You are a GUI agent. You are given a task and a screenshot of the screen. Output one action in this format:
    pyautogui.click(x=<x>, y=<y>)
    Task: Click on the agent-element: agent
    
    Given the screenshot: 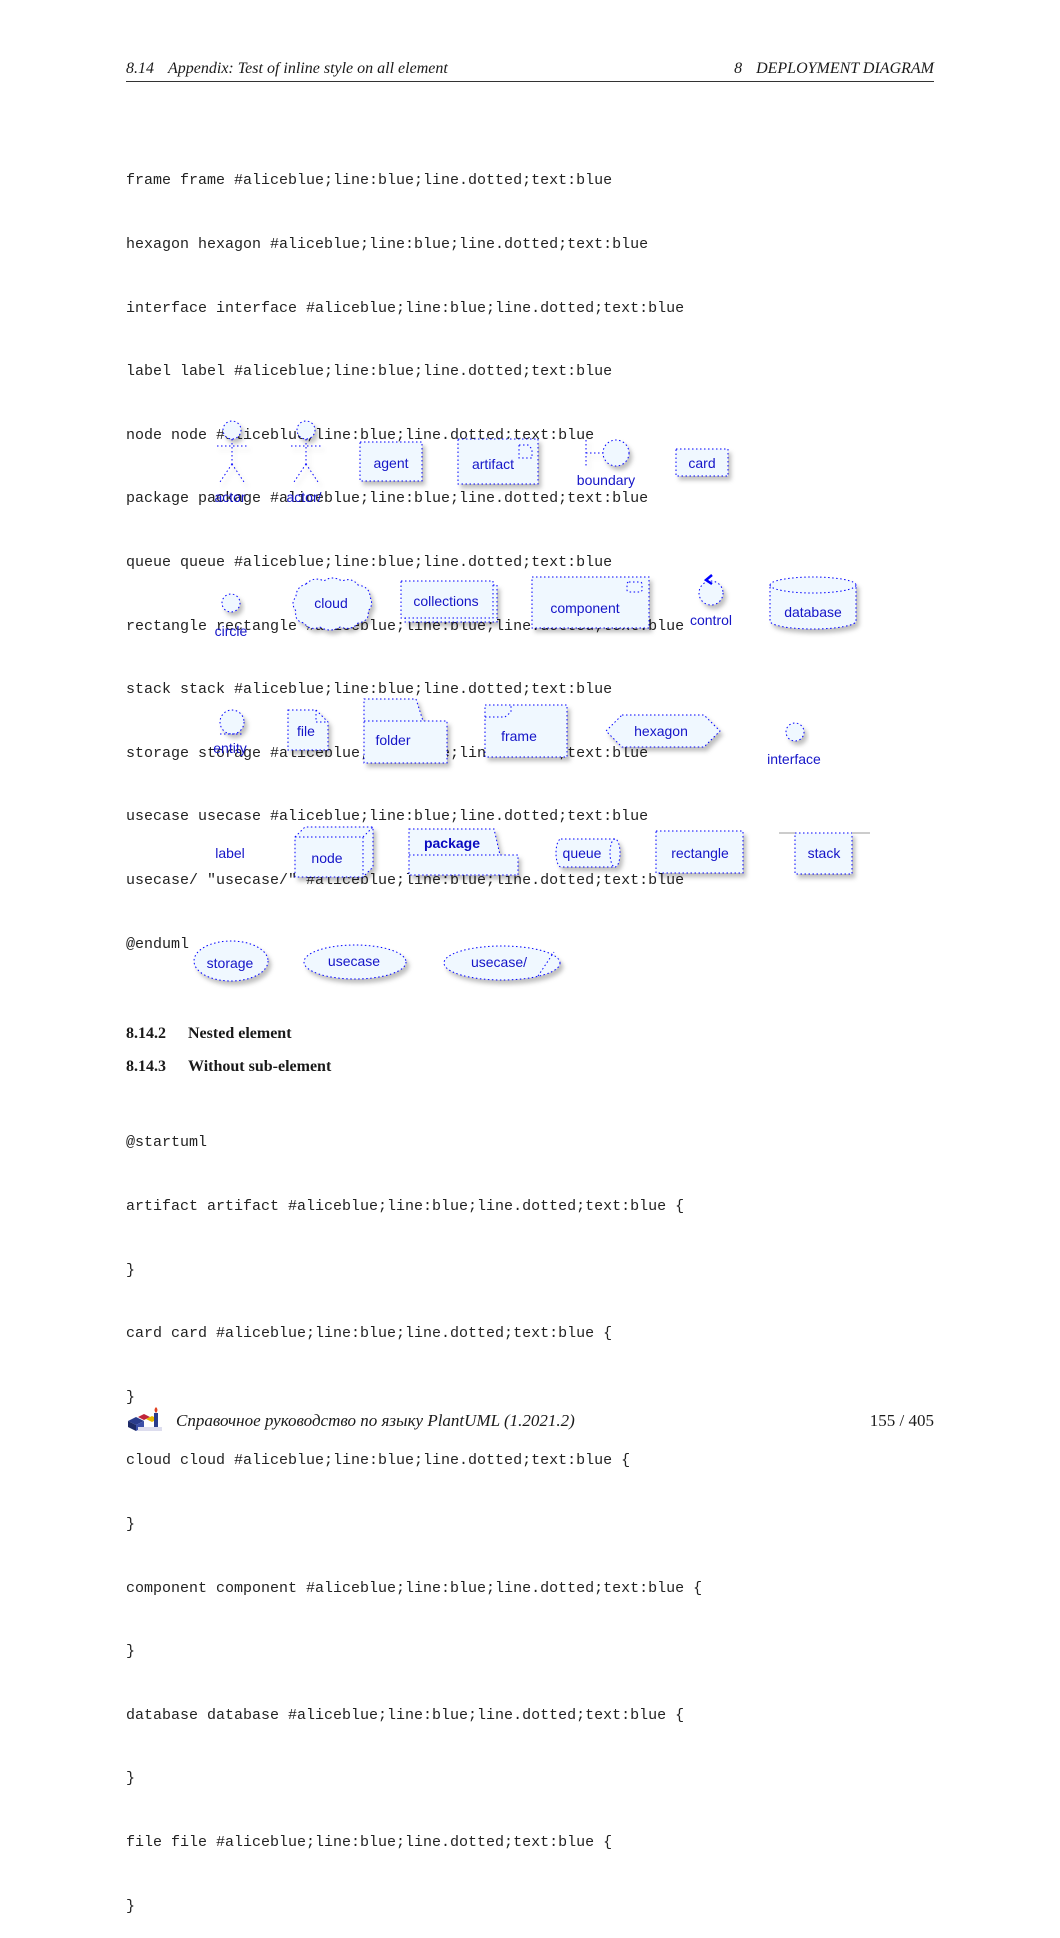 What is the action you would take?
    pyautogui.click(x=391, y=461)
    